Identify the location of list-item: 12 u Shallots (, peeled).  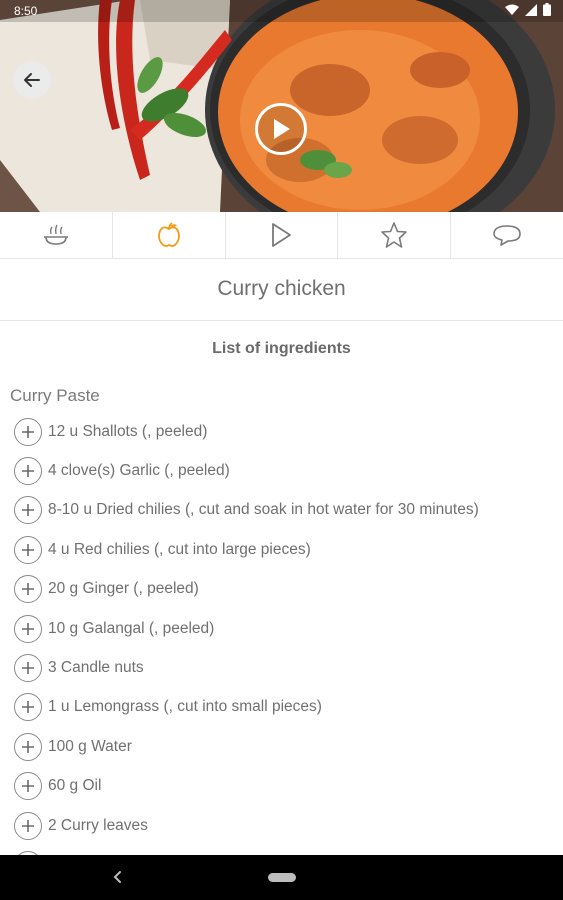
(281, 431).